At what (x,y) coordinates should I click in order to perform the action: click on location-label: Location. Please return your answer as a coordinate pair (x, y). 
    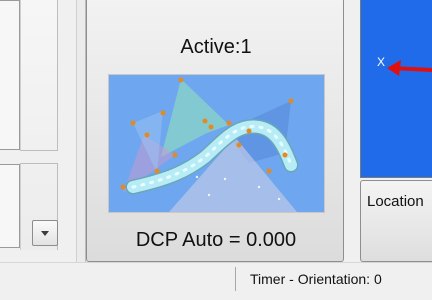
    Looking at the image, I should click on (395, 201).